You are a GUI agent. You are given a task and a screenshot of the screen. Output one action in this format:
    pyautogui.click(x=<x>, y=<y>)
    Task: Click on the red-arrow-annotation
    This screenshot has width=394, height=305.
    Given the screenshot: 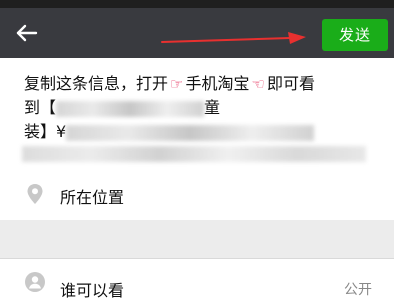 What is the action you would take?
    pyautogui.click(x=233, y=38)
    